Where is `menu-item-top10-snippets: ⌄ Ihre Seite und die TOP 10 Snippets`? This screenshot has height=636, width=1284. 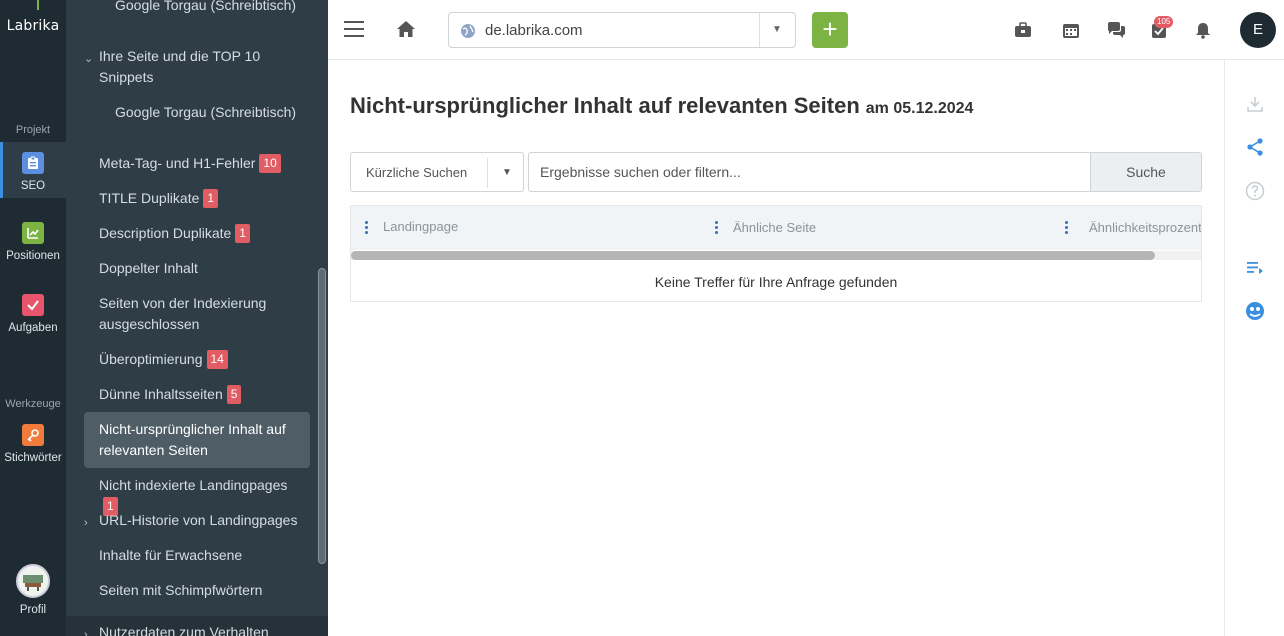 menu-item-top10-snippets: ⌄ Ihre Seite und die TOP 10 Snippets is located at coordinates (191, 67).